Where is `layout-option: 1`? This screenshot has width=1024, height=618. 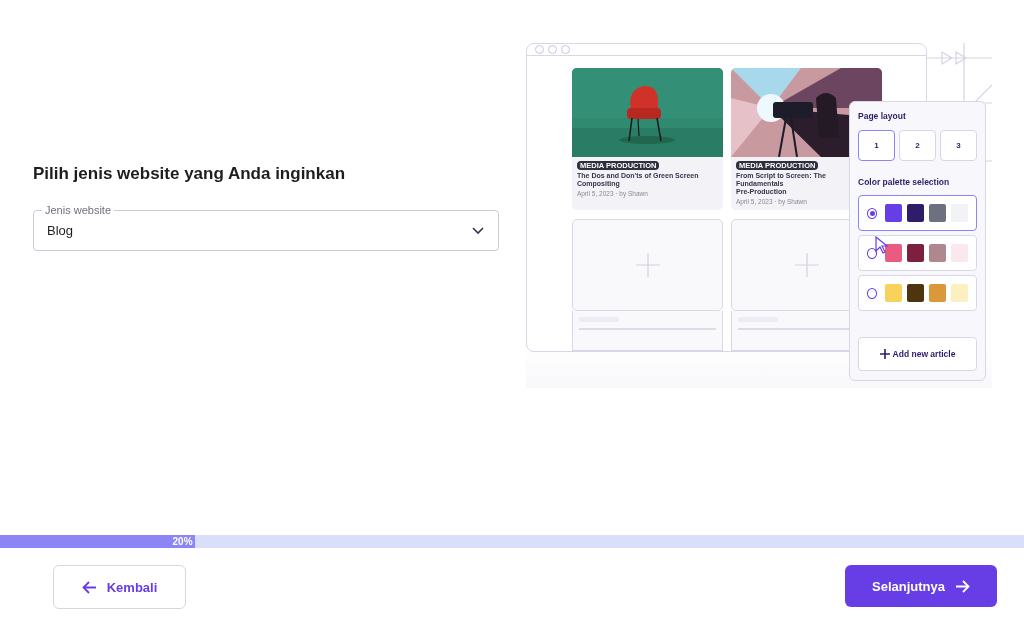
layout-option: 1 is located at coordinates (876, 145).